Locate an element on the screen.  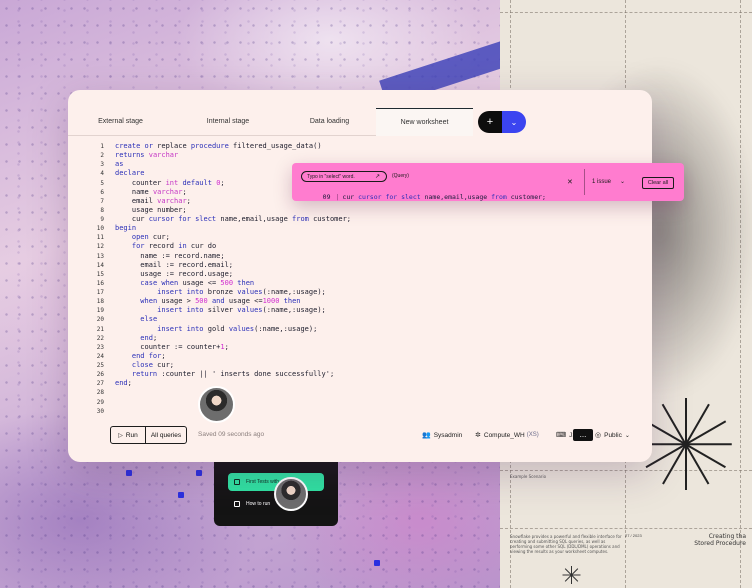
code-text: usage number; is located at coordinates (151, 209).